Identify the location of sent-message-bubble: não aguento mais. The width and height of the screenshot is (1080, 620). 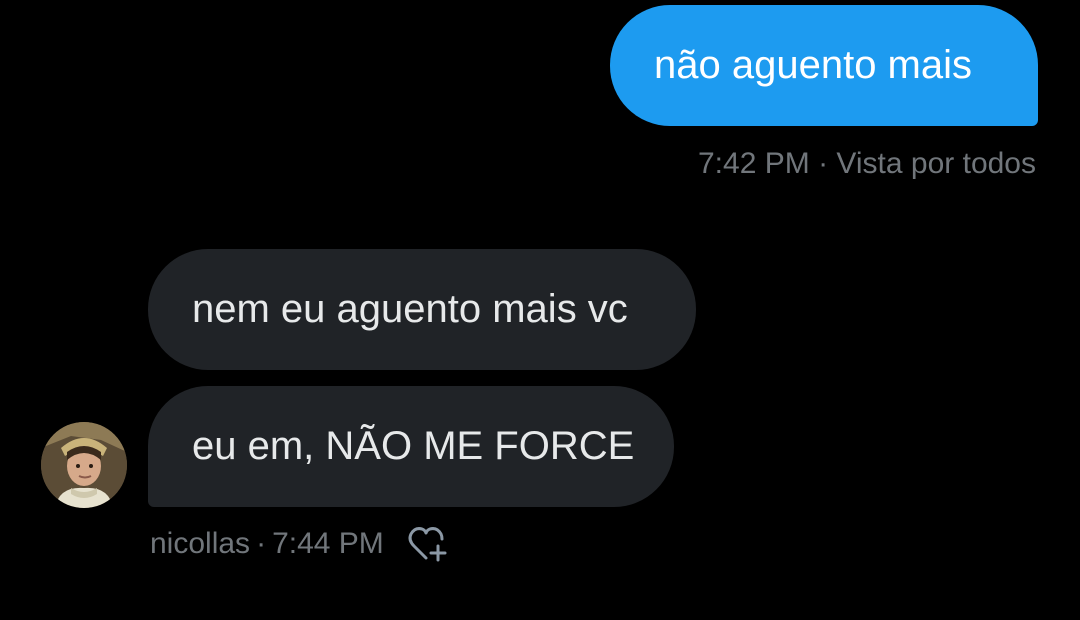
(824, 65).